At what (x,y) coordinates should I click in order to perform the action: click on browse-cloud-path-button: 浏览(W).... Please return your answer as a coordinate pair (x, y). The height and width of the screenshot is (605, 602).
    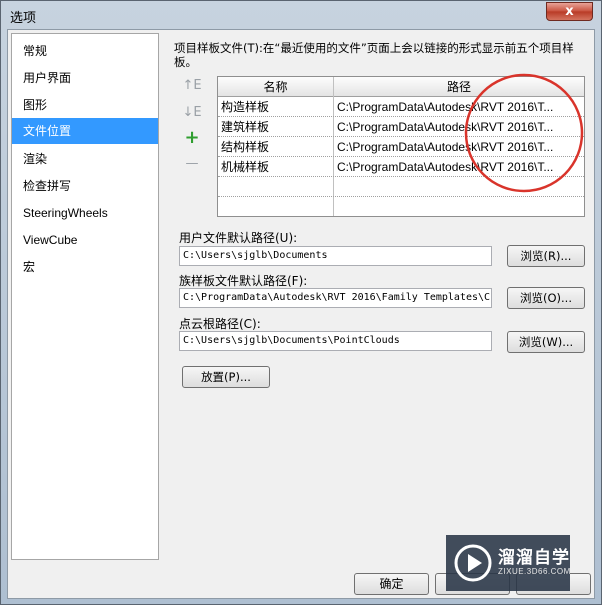
    Looking at the image, I should click on (546, 342).